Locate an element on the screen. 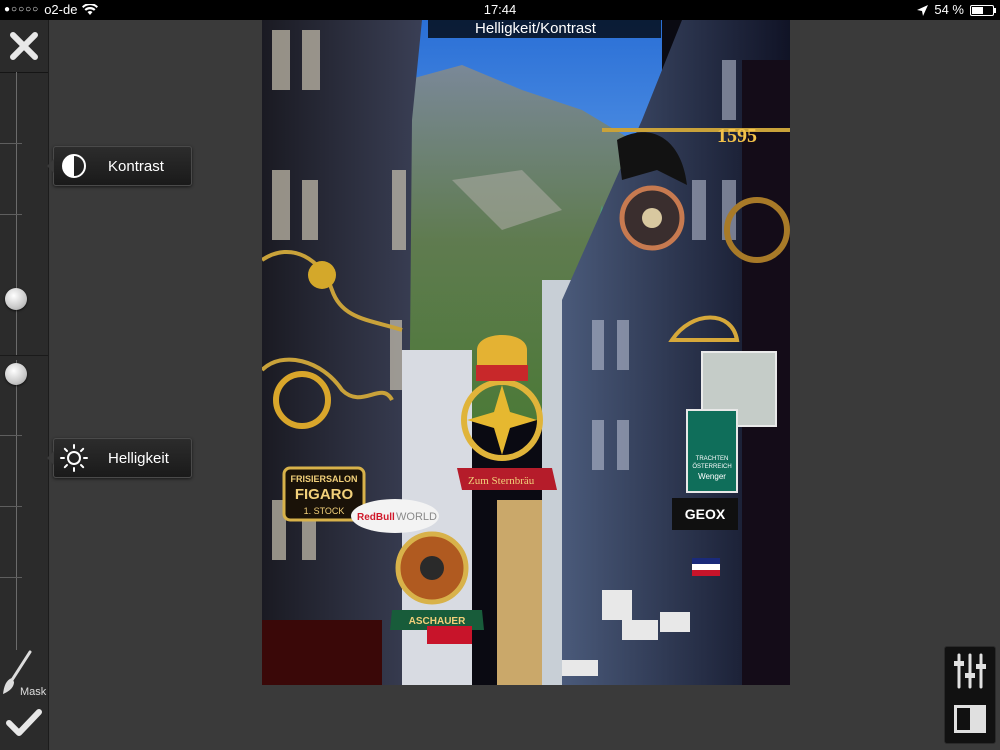 This screenshot has width=1000, height=750. contrast-slider-knob is located at coordinates (16, 299).